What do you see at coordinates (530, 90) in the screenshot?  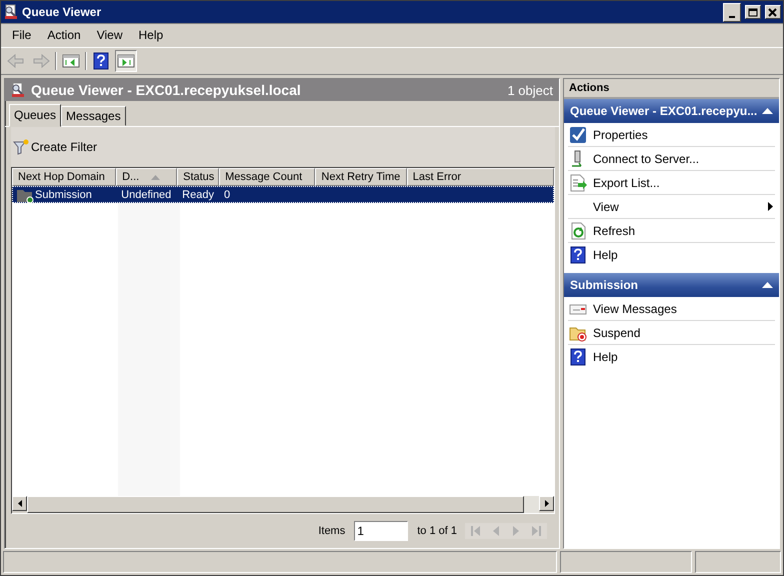 I see `object-count: 1 object` at bounding box center [530, 90].